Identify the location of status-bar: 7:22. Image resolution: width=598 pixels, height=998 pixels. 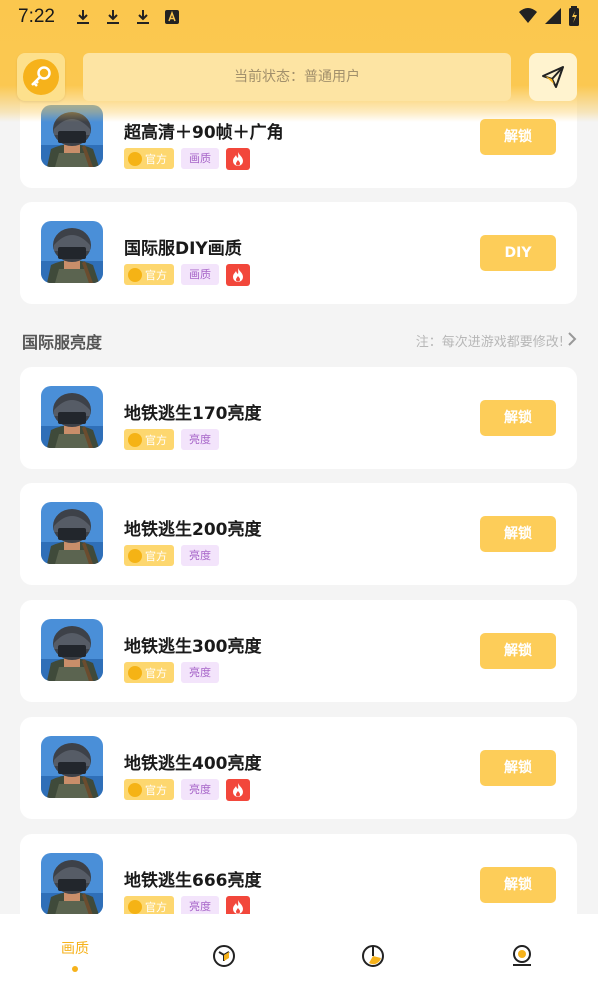
(299, 17).